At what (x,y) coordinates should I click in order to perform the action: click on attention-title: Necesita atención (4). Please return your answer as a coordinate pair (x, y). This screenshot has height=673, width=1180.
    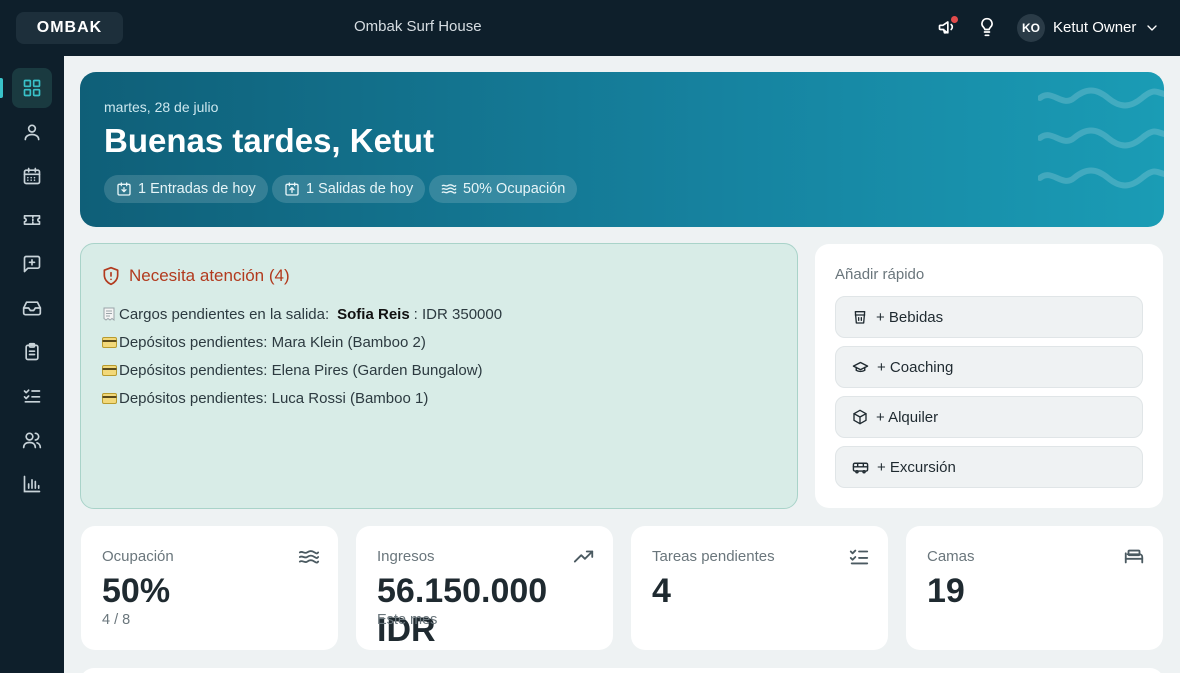
    Looking at the image, I should click on (209, 275).